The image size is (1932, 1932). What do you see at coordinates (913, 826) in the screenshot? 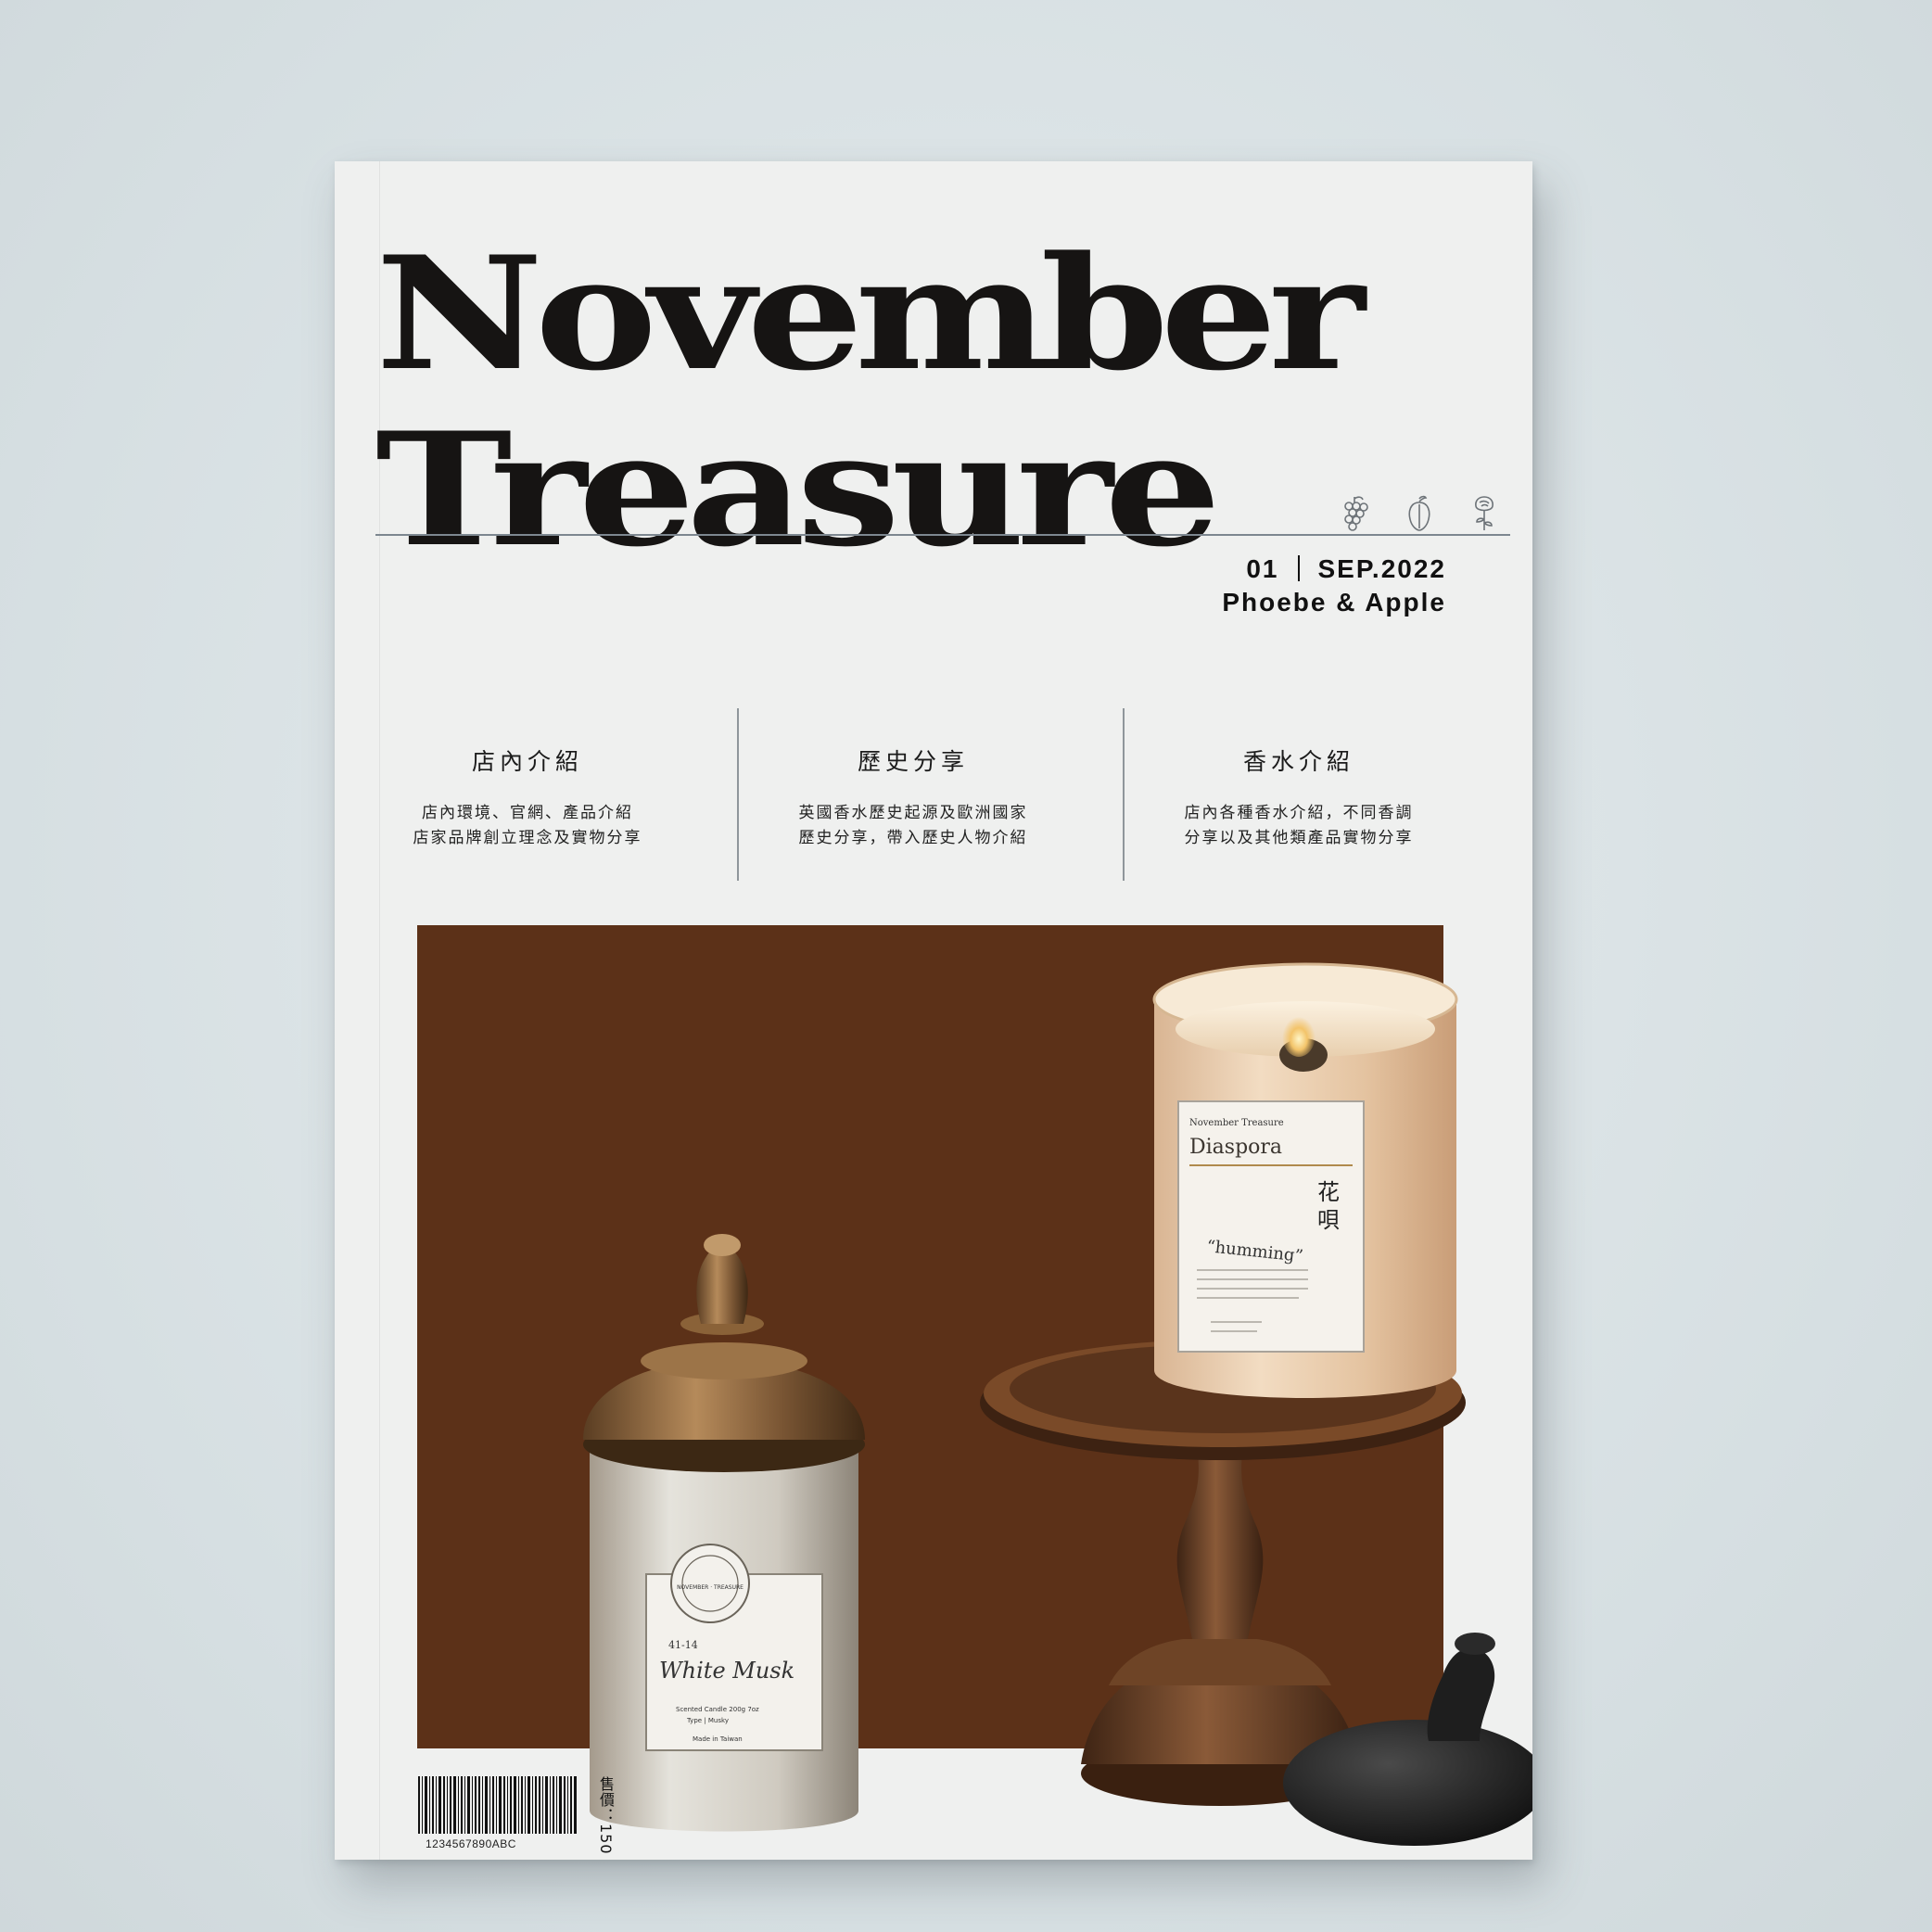
I see `section-description: 英國香水歷史起源及歐洲國家 歷史分享，帶入歷史人物介紹` at bounding box center [913, 826].